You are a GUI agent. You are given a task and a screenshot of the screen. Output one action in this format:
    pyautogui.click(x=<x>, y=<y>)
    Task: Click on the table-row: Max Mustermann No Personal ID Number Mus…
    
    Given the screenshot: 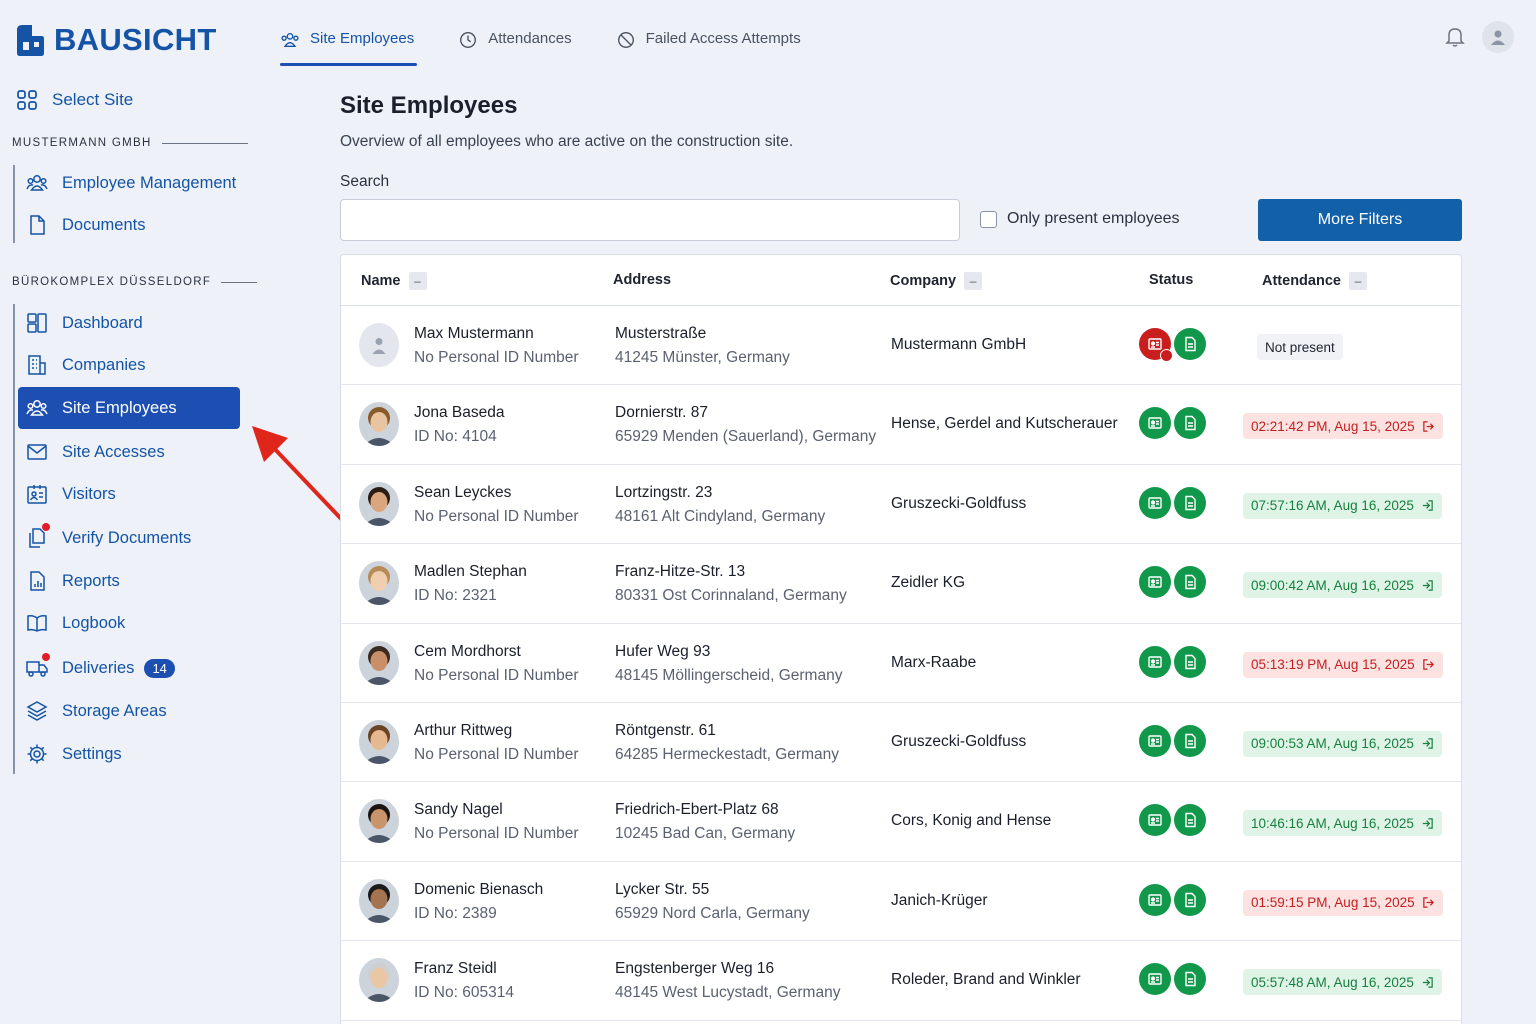 What is the action you would take?
    pyautogui.click(x=901, y=346)
    